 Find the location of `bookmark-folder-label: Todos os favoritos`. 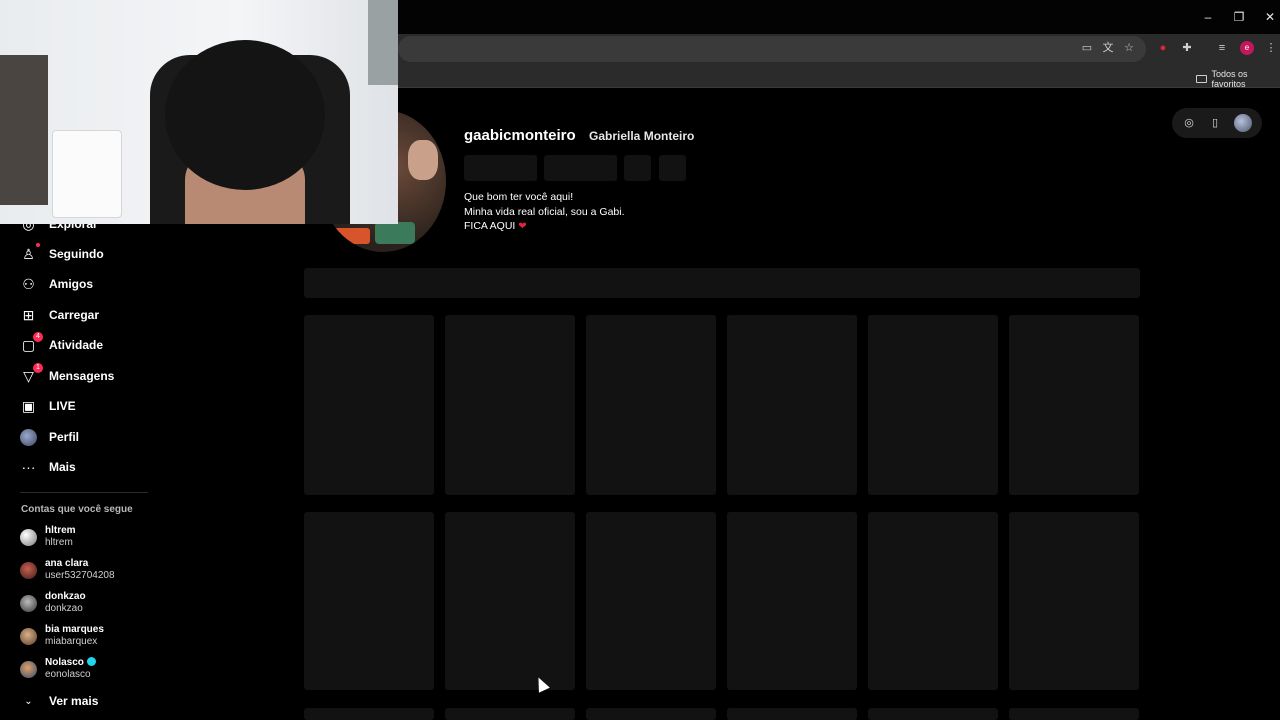

bookmark-folder-label: Todos os favoritos is located at coordinates (1229, 79).